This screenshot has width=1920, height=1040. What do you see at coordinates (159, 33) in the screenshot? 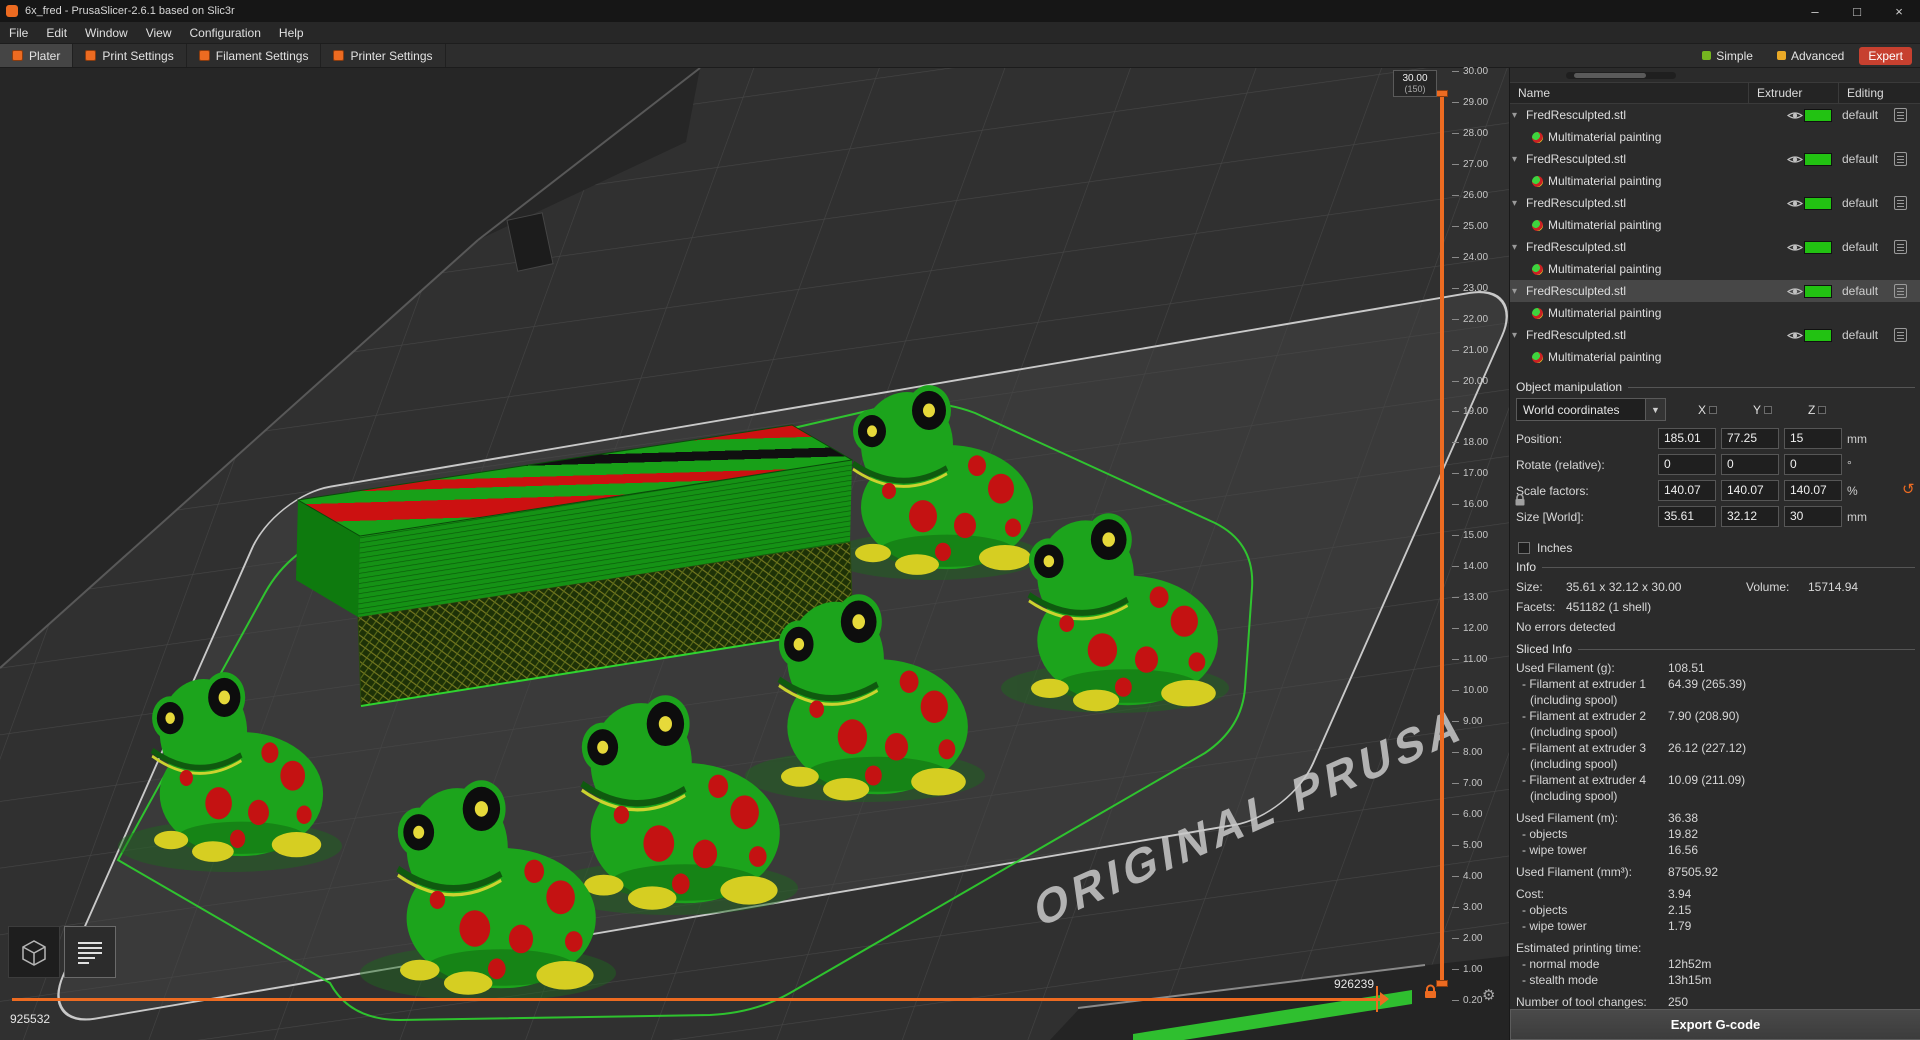
I see `menu-item: View` at bounding box center [159, 33].